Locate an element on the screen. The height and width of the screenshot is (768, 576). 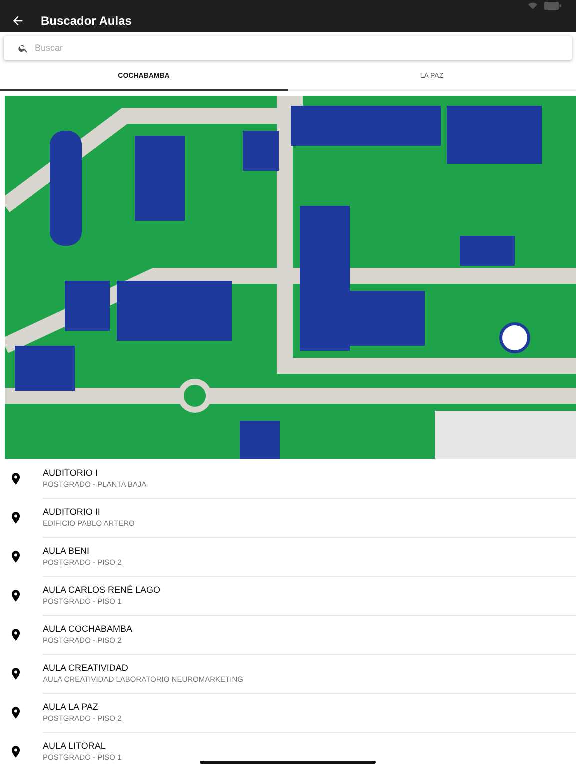
room-name: AULA CARLOS RENÉ LAGO is located at coordinates (102, 589).